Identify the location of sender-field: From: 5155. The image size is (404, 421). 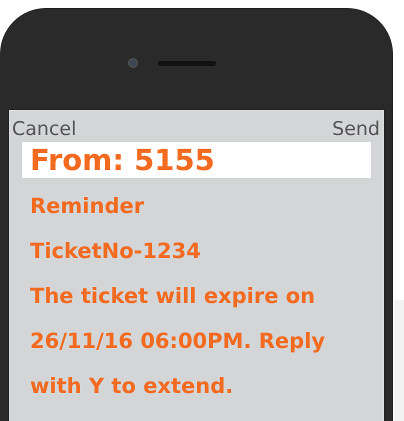
(196, 160).